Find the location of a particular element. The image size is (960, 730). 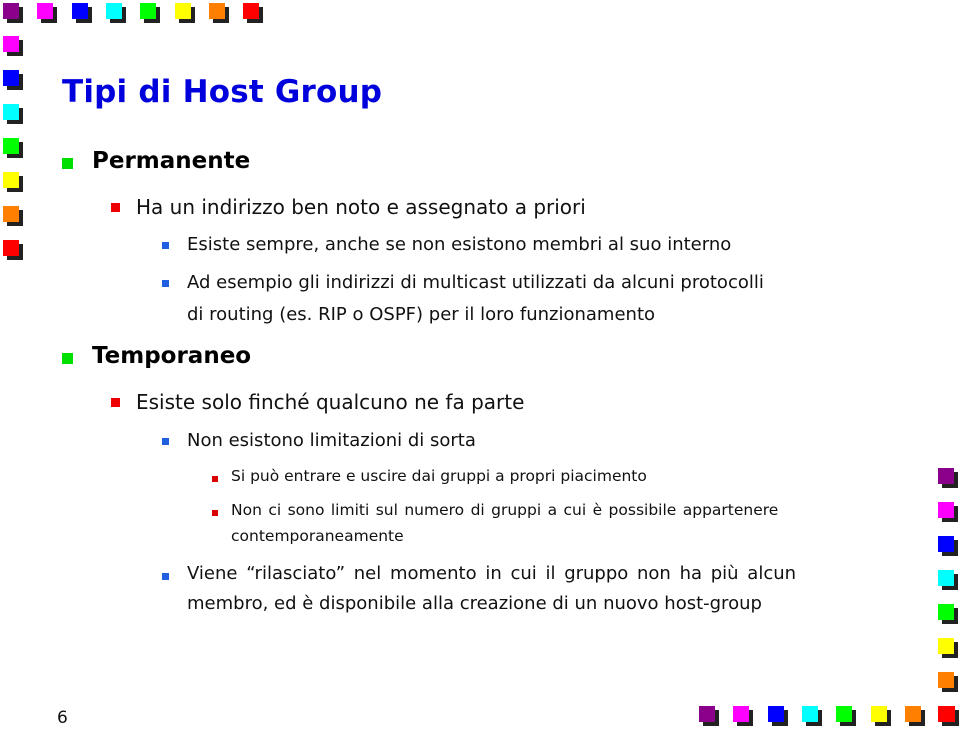

bullet-permanente: Permanente is located at coordinates (171, 161).